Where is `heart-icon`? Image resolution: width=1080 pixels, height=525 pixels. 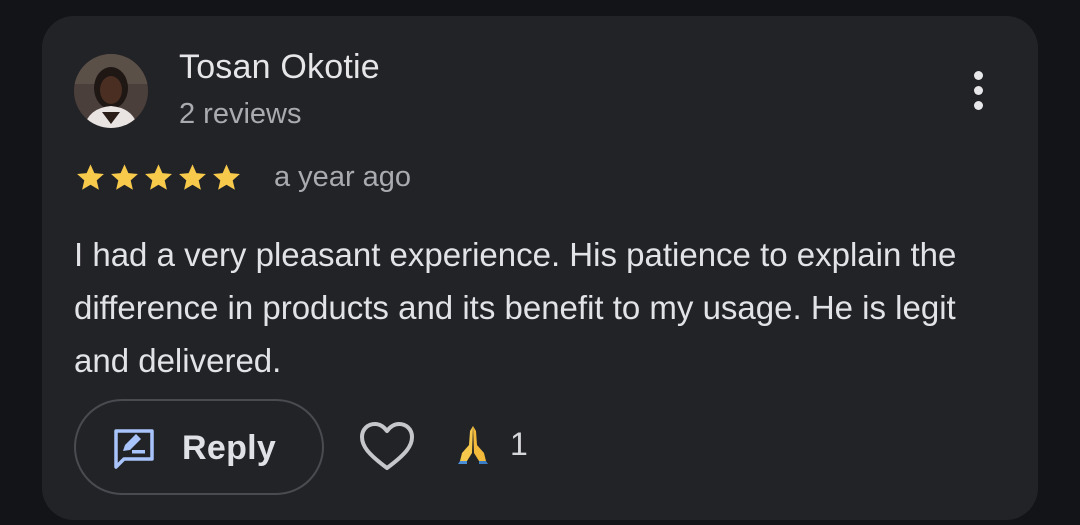
heart-icon is located at coordinates (387, 447).